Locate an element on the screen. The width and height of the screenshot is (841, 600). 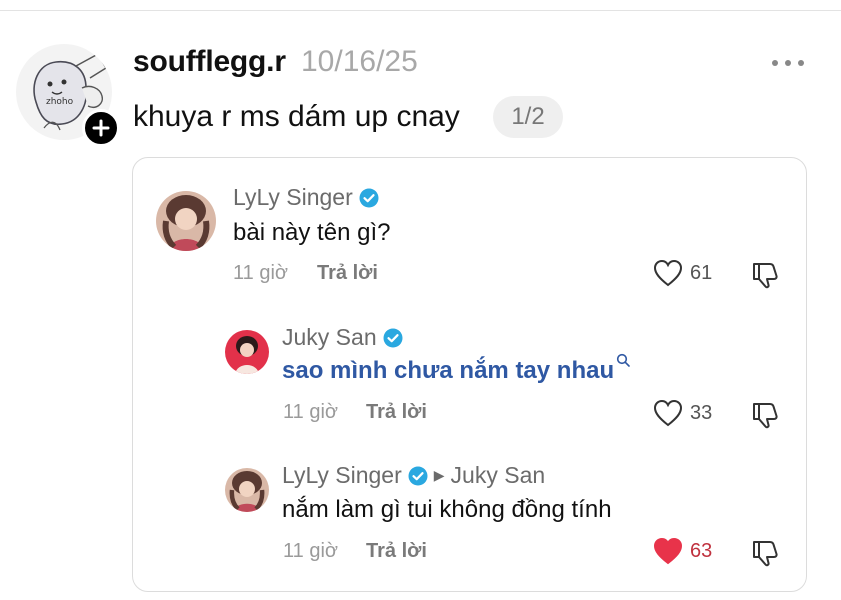
comment-header: LyLy Singer is located at coordinates (306, 197).